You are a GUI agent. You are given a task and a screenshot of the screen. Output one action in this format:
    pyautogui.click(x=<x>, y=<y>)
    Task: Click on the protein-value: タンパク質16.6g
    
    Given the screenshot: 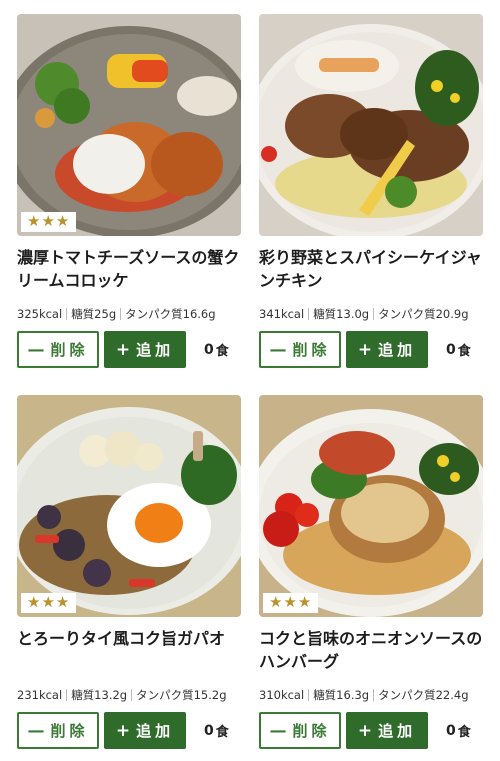 What is the action you would take?
    pyautogui.click(x=170, y=314)
    